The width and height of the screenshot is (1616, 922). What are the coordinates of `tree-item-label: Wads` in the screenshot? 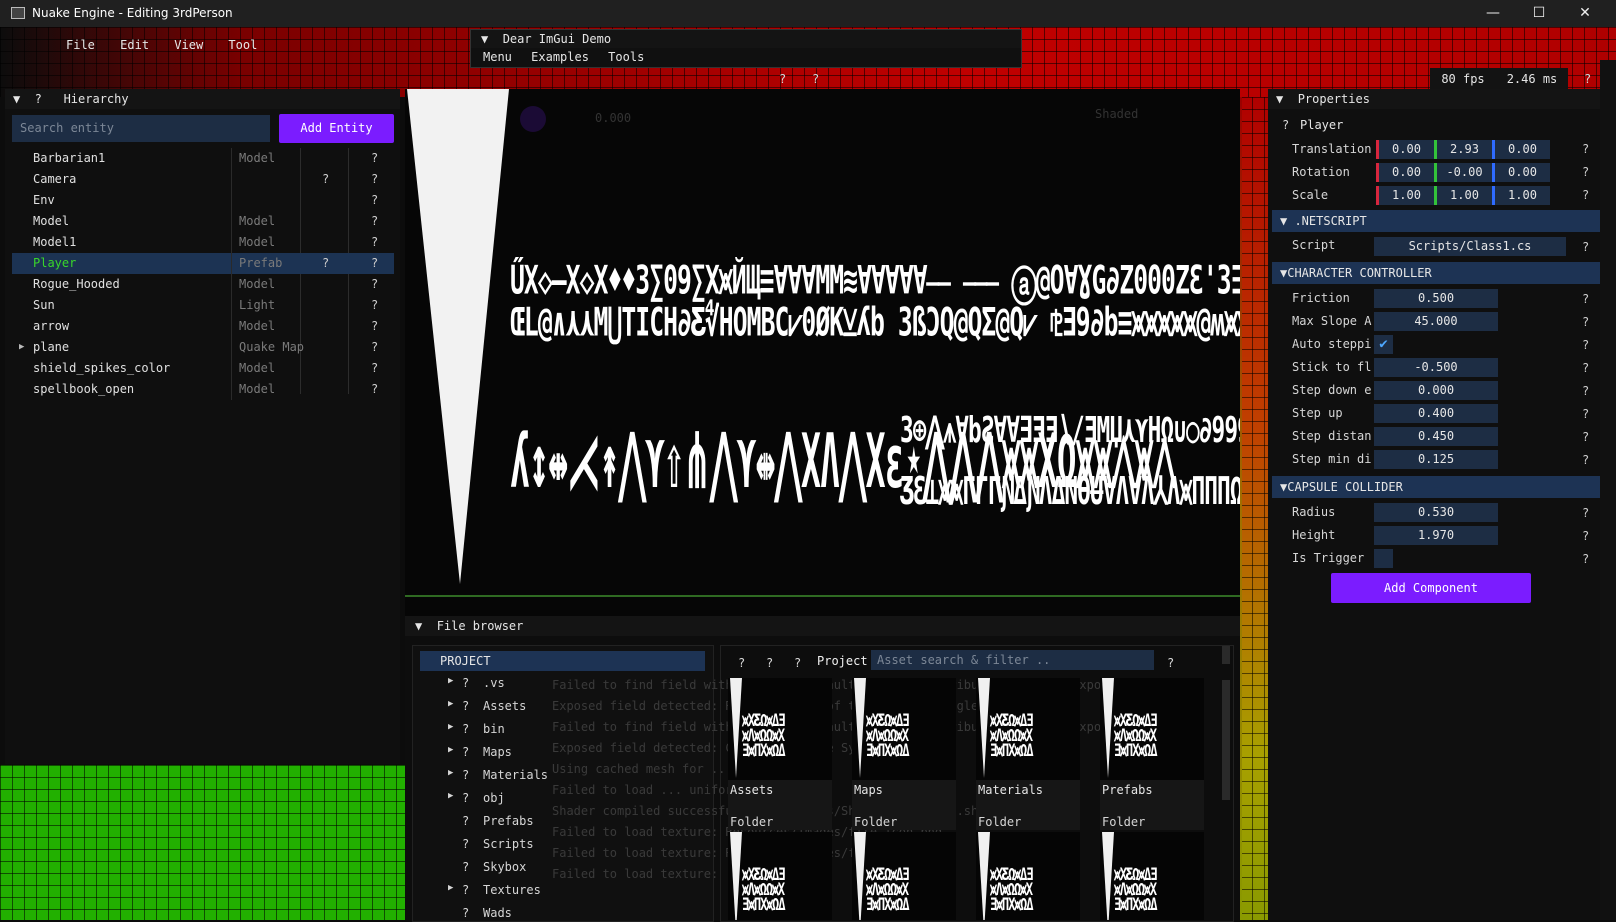 It's located at (497, 913).